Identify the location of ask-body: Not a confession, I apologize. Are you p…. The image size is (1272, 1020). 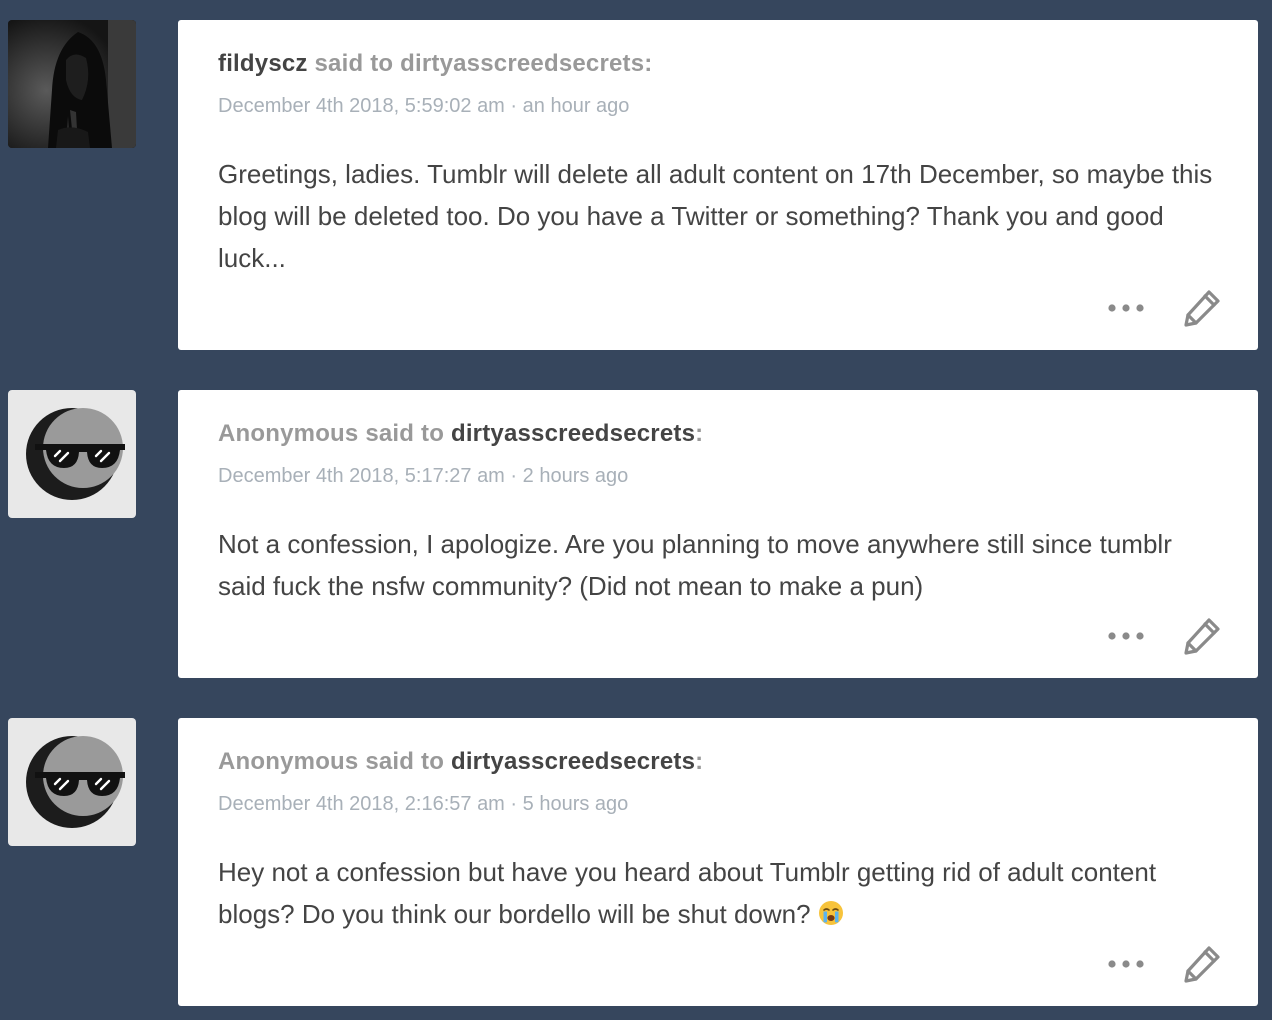
(695, 565).